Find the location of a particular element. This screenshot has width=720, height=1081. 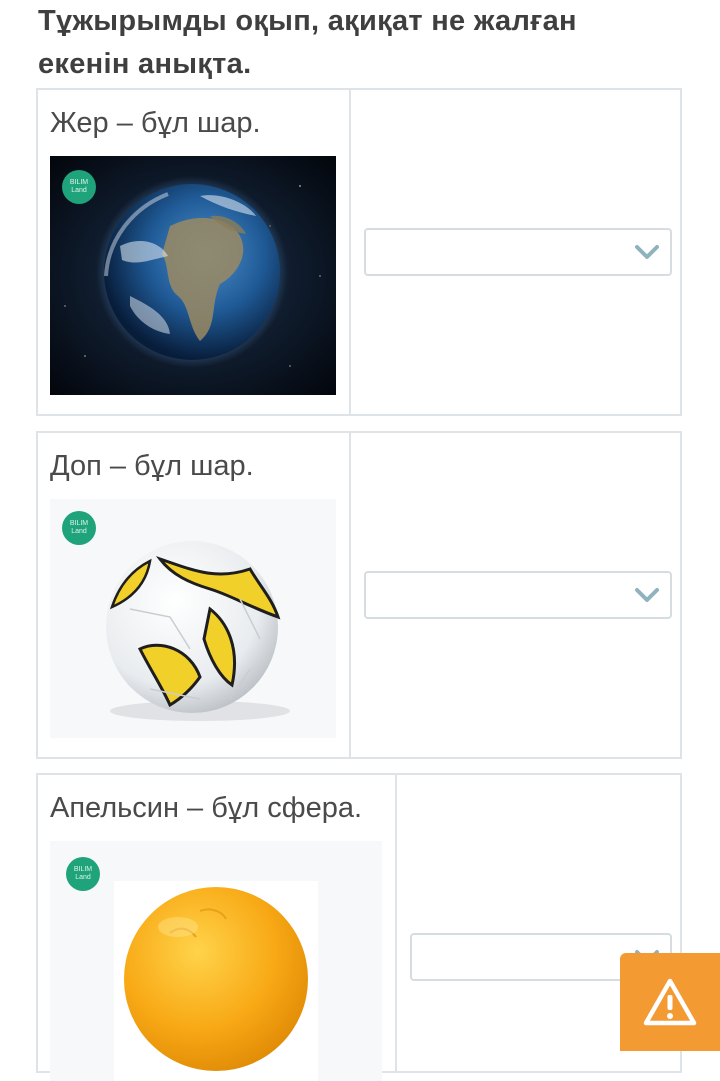

statement-cell-3: Апельсин – бұл сфера. BILIM Land is located at coordinates (217, 928).